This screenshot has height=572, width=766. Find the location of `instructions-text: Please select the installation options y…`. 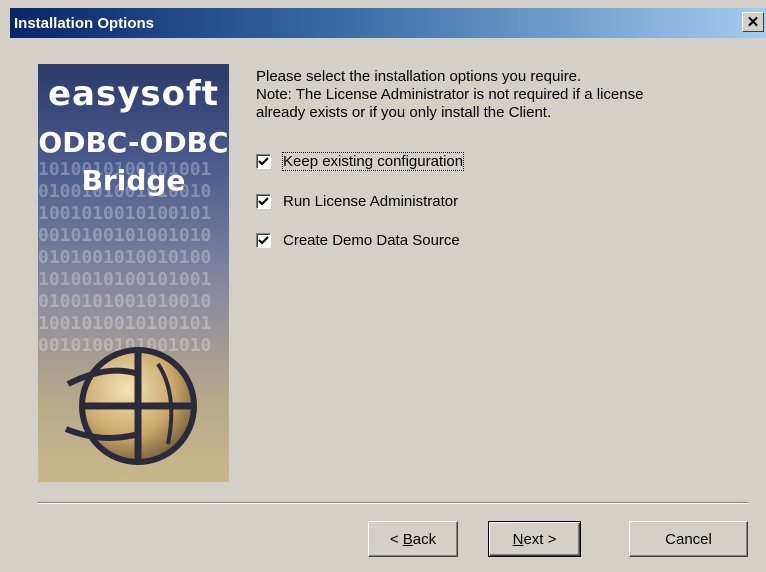

instructions-text: Please select the installation options y… is located at coordinates (496, 95).